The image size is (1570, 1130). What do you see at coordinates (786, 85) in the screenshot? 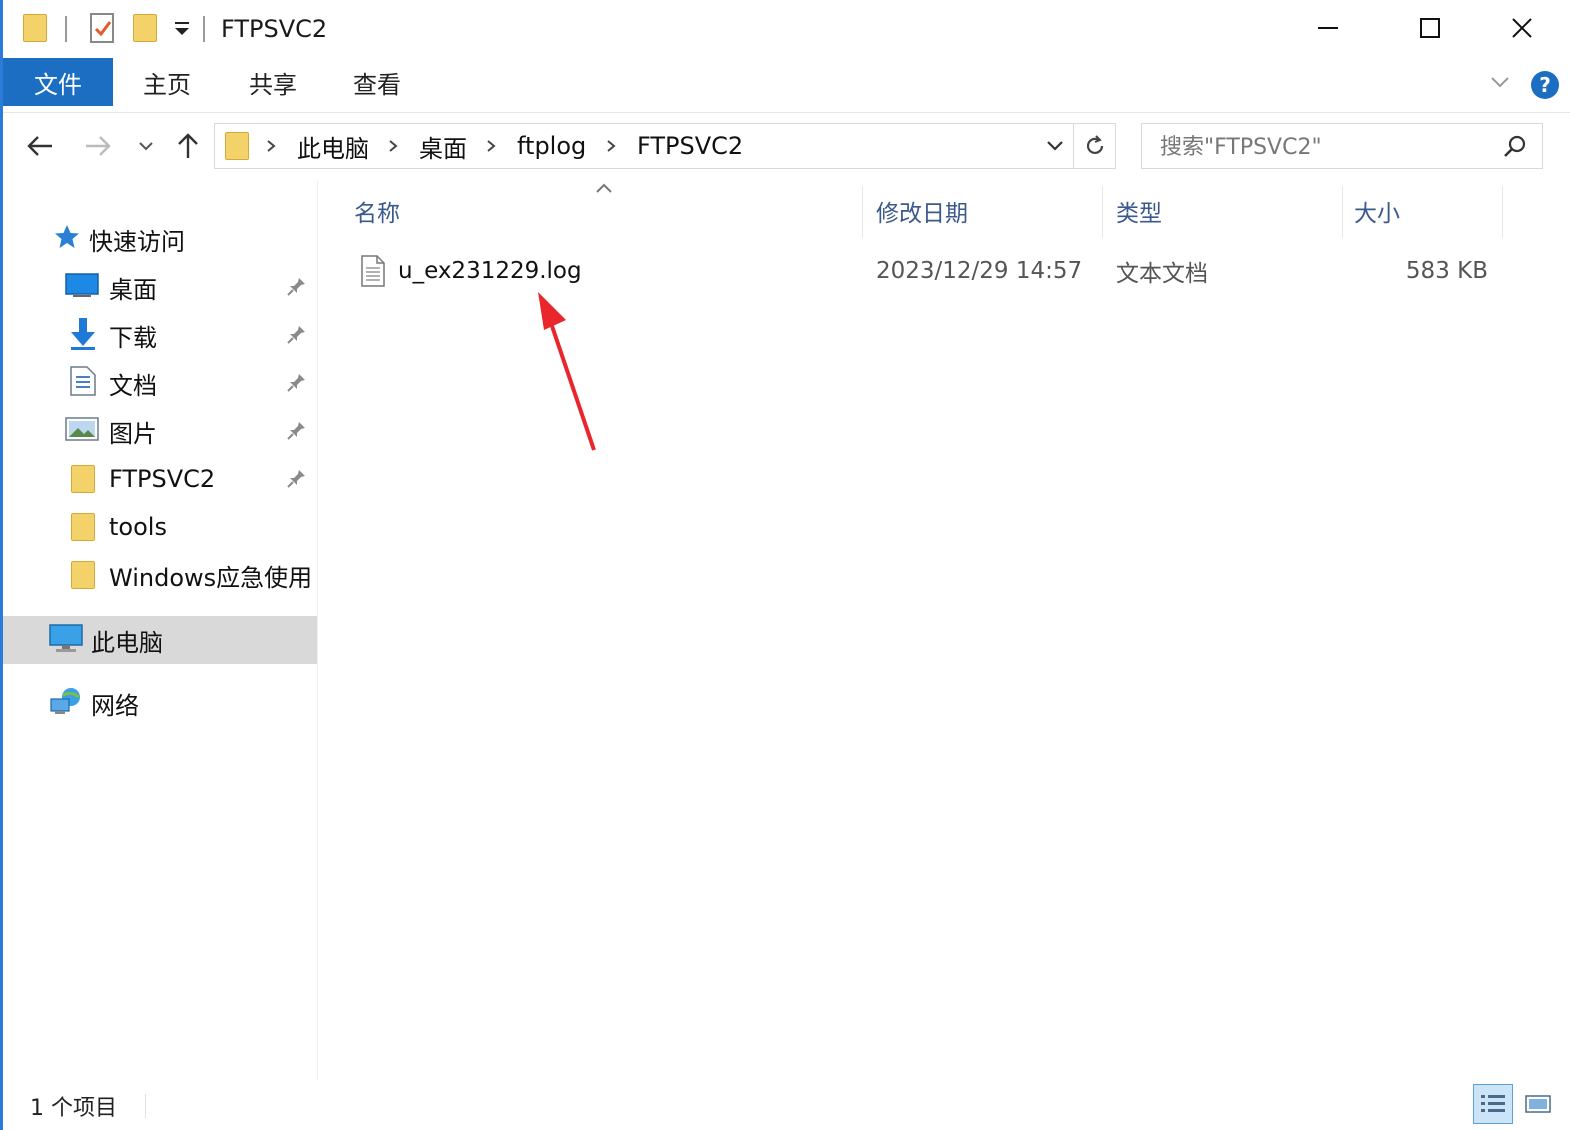
I see `ribbon: 文件 主页 共享 查看 ?` at bounding box center [786, 85].